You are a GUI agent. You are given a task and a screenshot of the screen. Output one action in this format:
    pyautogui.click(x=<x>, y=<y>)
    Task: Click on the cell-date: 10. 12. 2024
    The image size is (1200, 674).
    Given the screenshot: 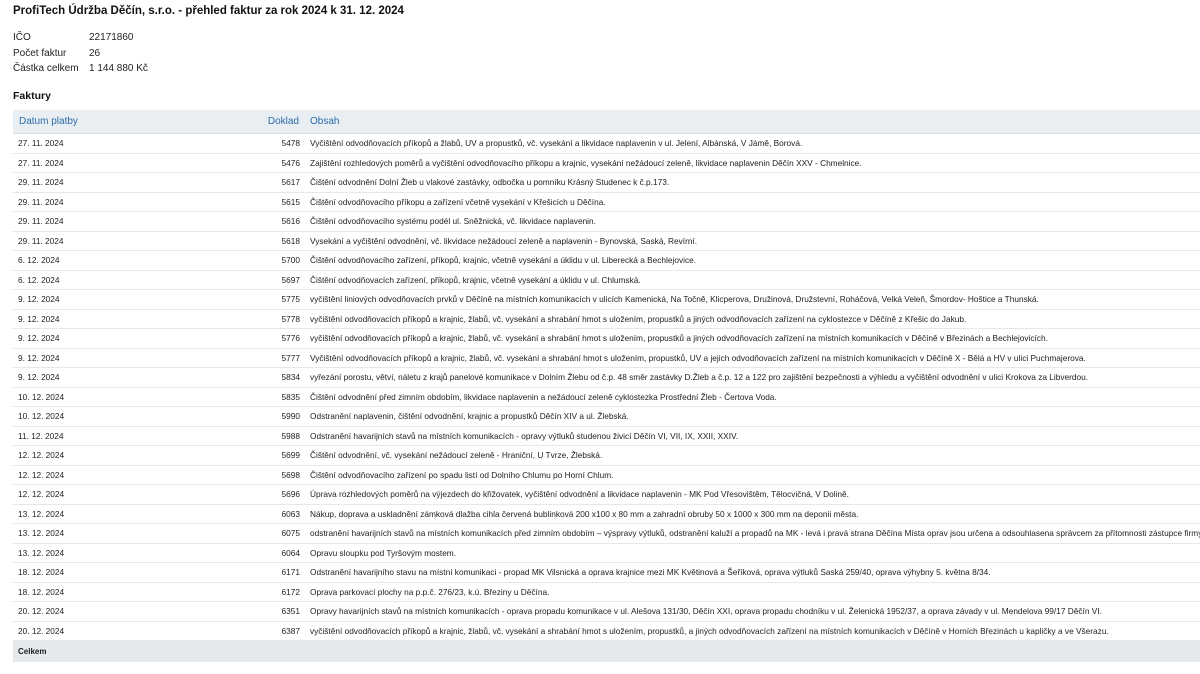 What is the action you would take?
    pyautogui.click(x=41, y=396)
    